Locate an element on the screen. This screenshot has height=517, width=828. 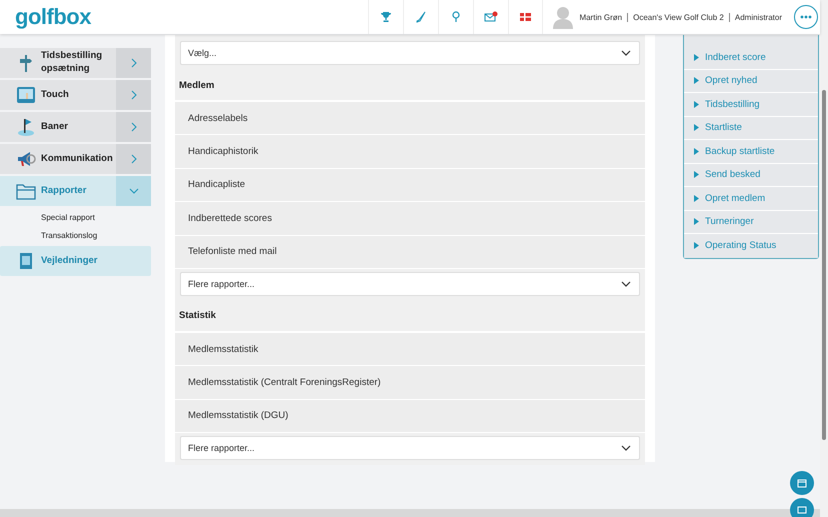
submenu-item: Transaktionslog is located at coordinates (96, 235).